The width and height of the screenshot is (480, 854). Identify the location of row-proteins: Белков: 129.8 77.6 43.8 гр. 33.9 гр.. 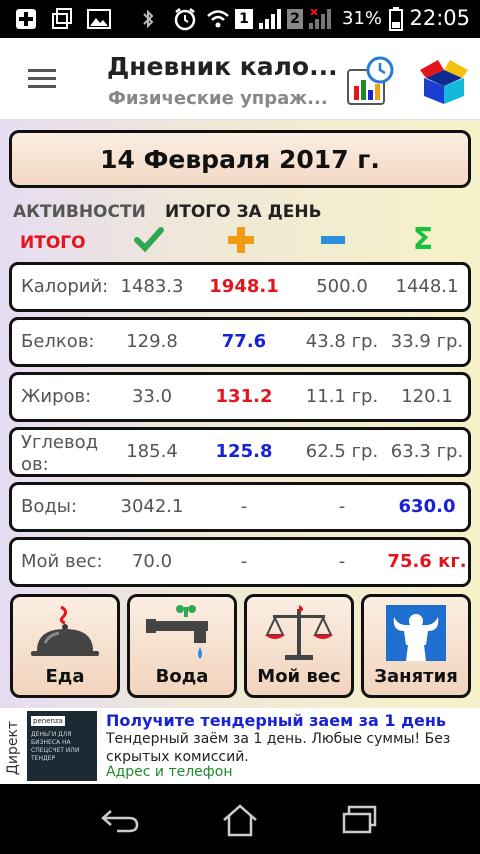
(240, 342).